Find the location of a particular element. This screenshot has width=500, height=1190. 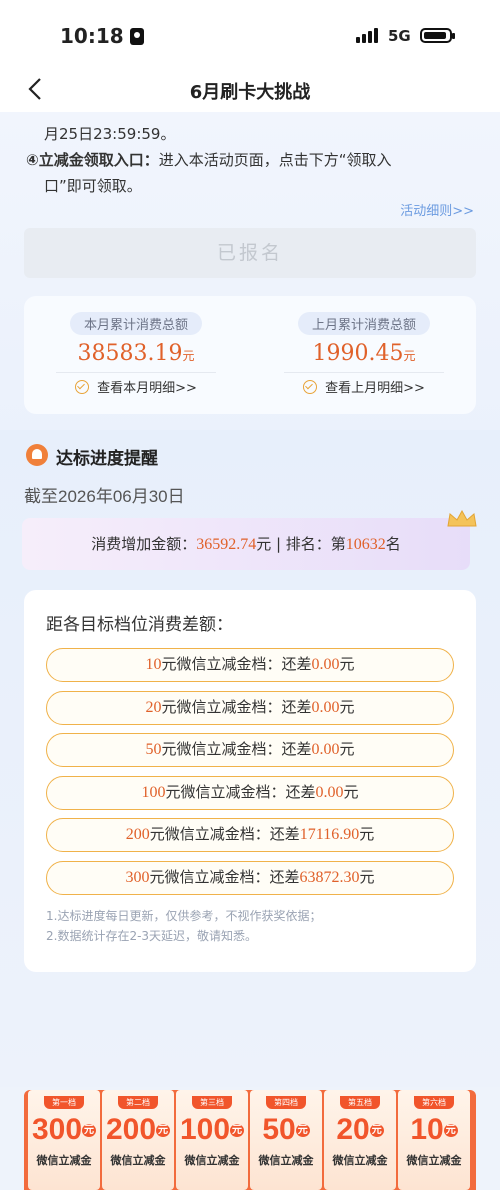

network-type: 5G is located at coordinates (399, 36).